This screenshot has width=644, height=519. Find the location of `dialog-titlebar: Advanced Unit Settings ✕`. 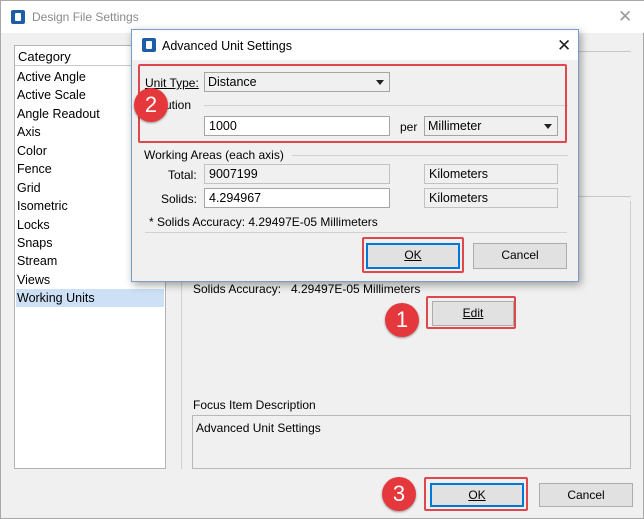

dialog-titlebar: Advanced Unit Settings ✕ is located at coordinates (355, 45).